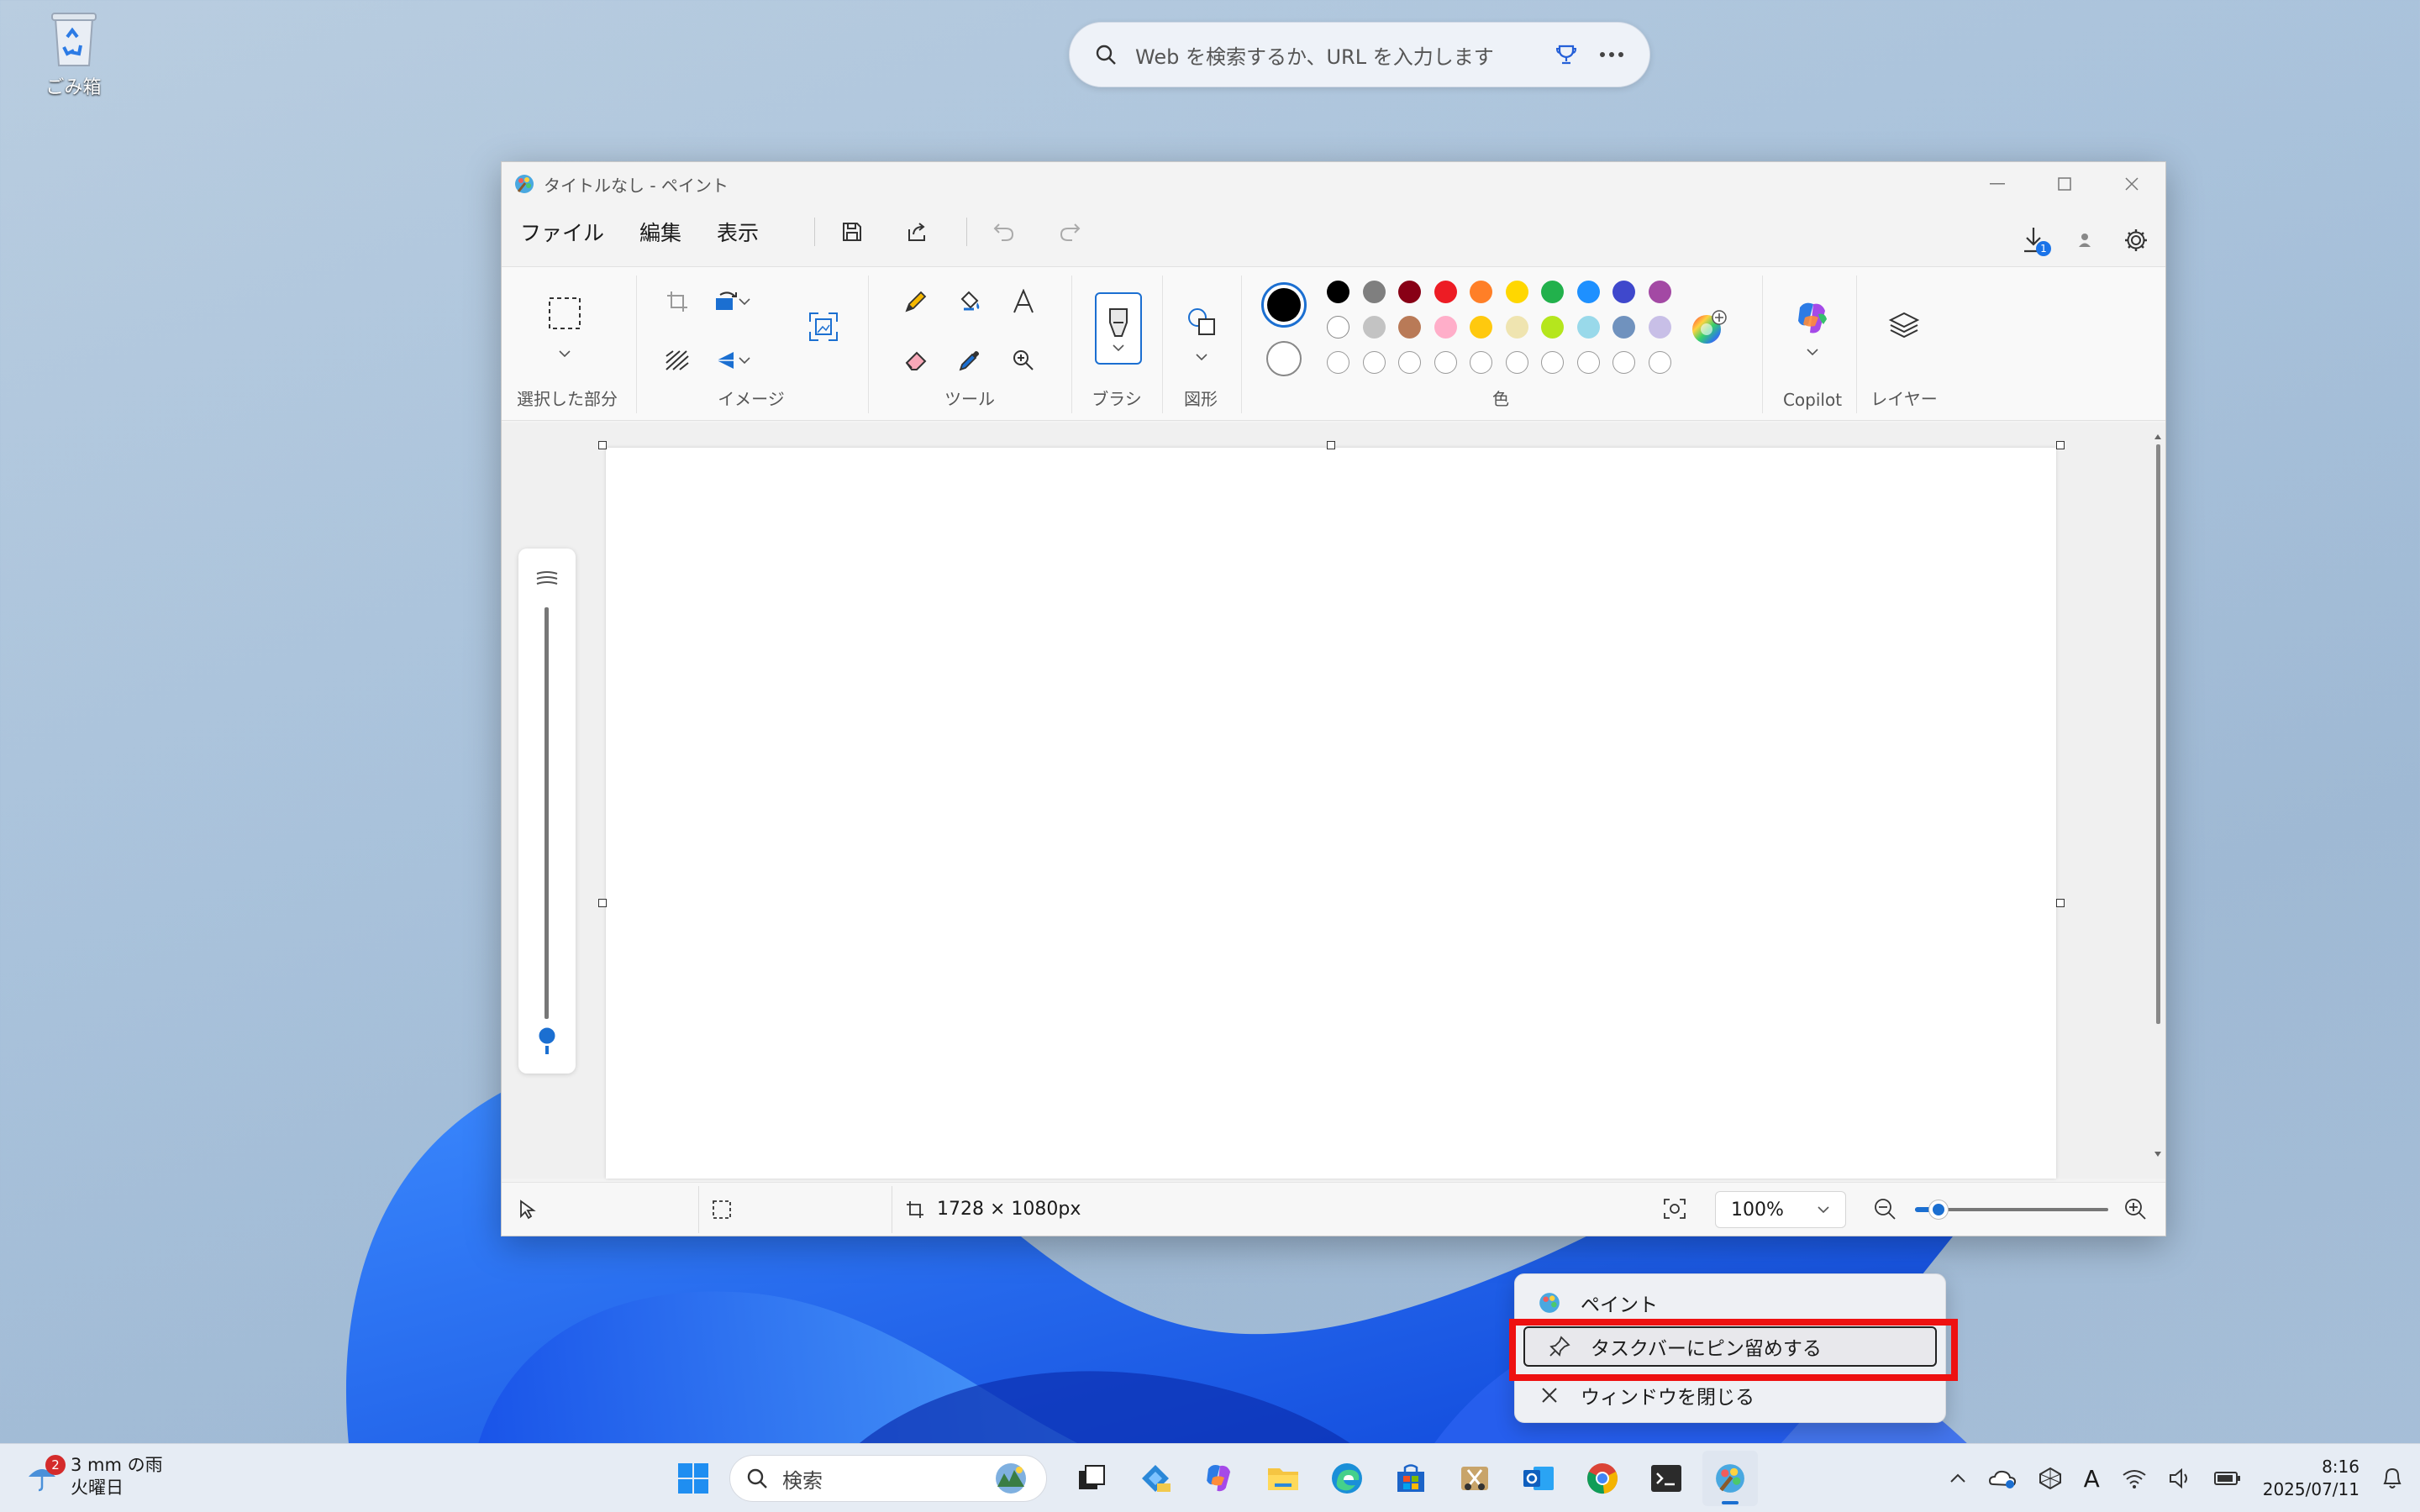 This screenshot has height=1512, width=2420. What do you see at coordinates (917, 232) in the screenshot?
I see `share-icon` at bounding box center [917, 232].